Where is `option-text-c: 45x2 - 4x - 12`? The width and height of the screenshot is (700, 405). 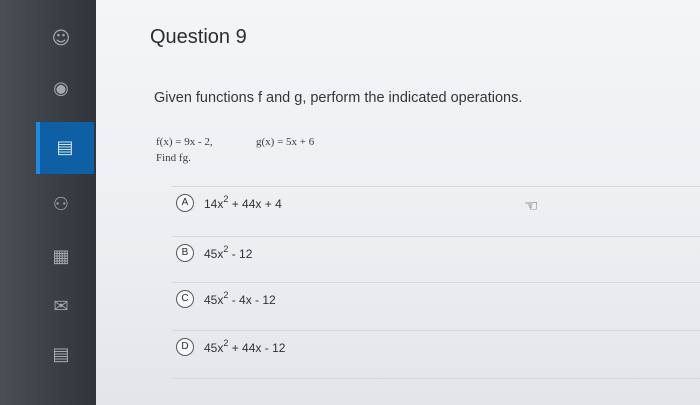
option-text-c: 45x2 - 4x - 12 is located at coordinates (240, 298).